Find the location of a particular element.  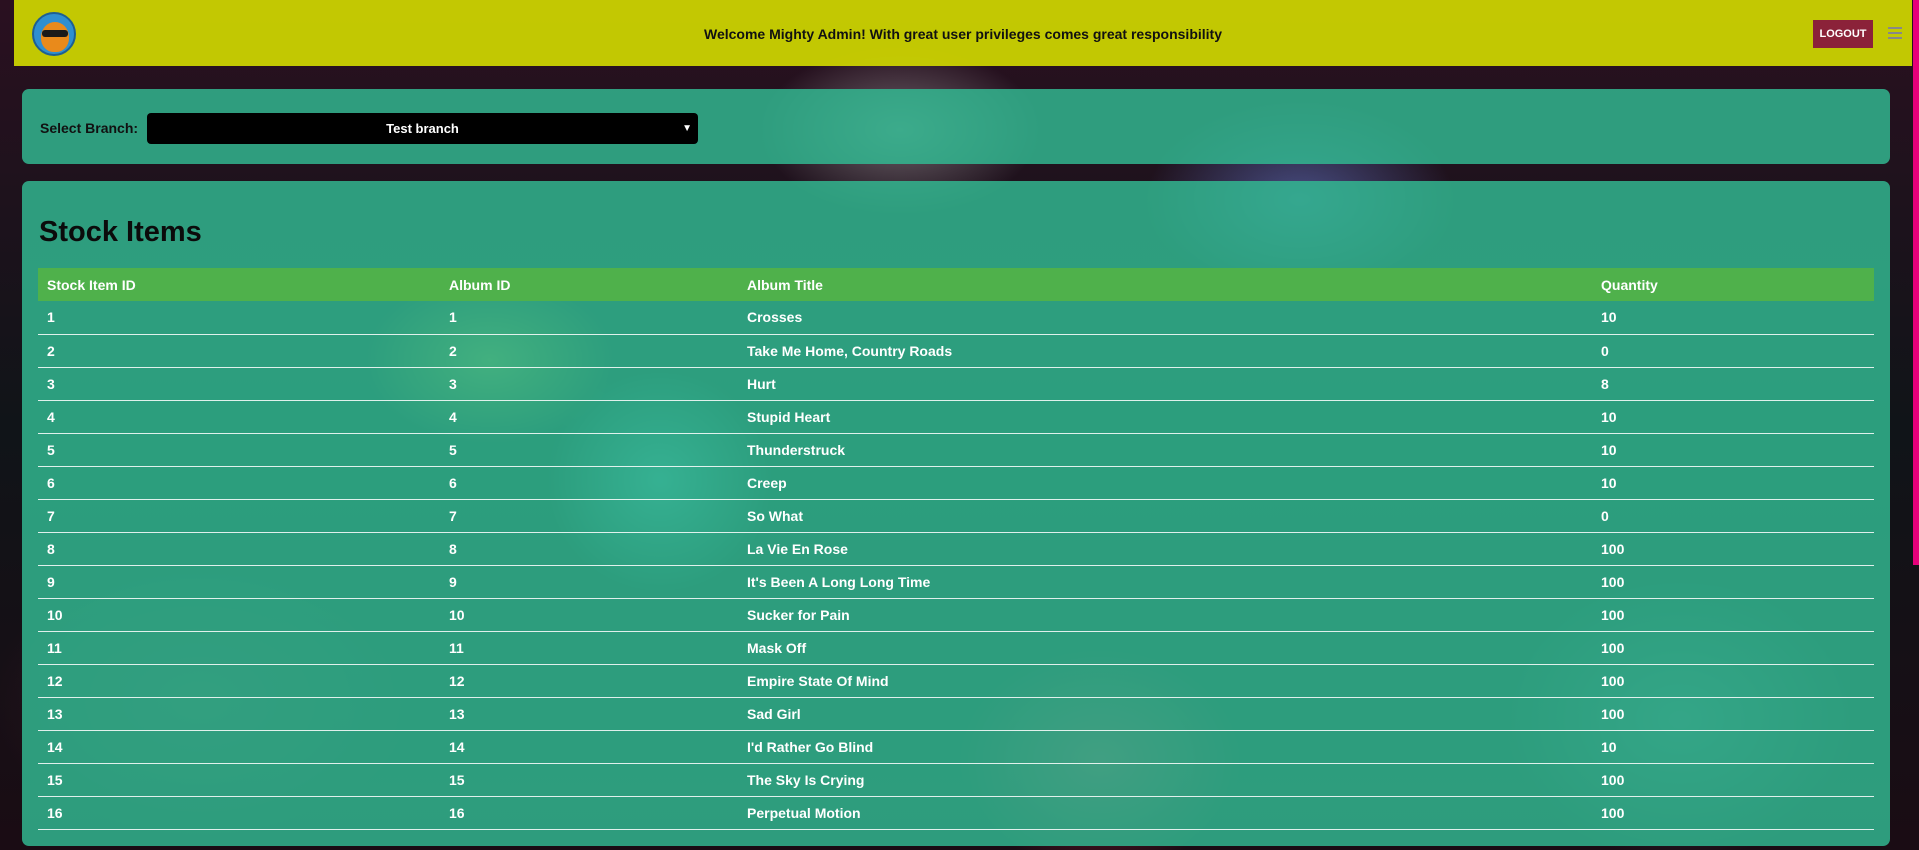

stock-item-id-cell: 2 is located at coordinates (239, 351).